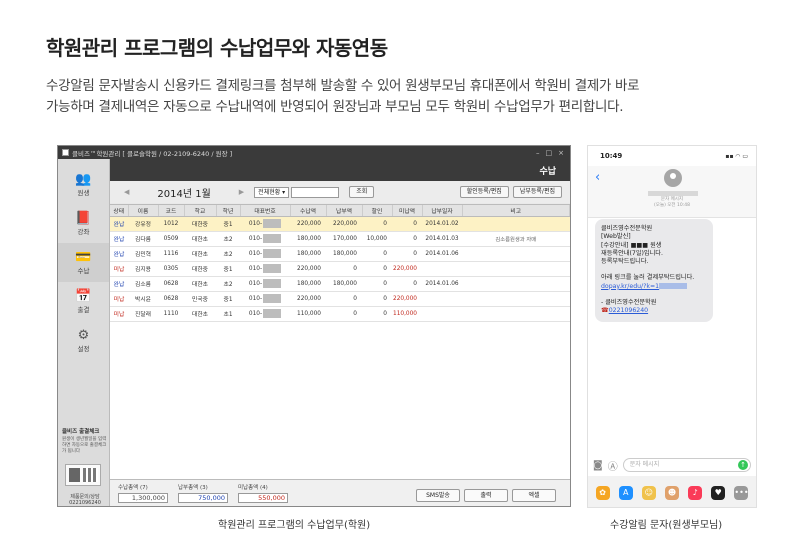 Image resolution: width=800 pixels, height=540 pixels. Describe the element at coordinates (171, 299) in the screenshot. I see `cell-code: 0628` at that location.